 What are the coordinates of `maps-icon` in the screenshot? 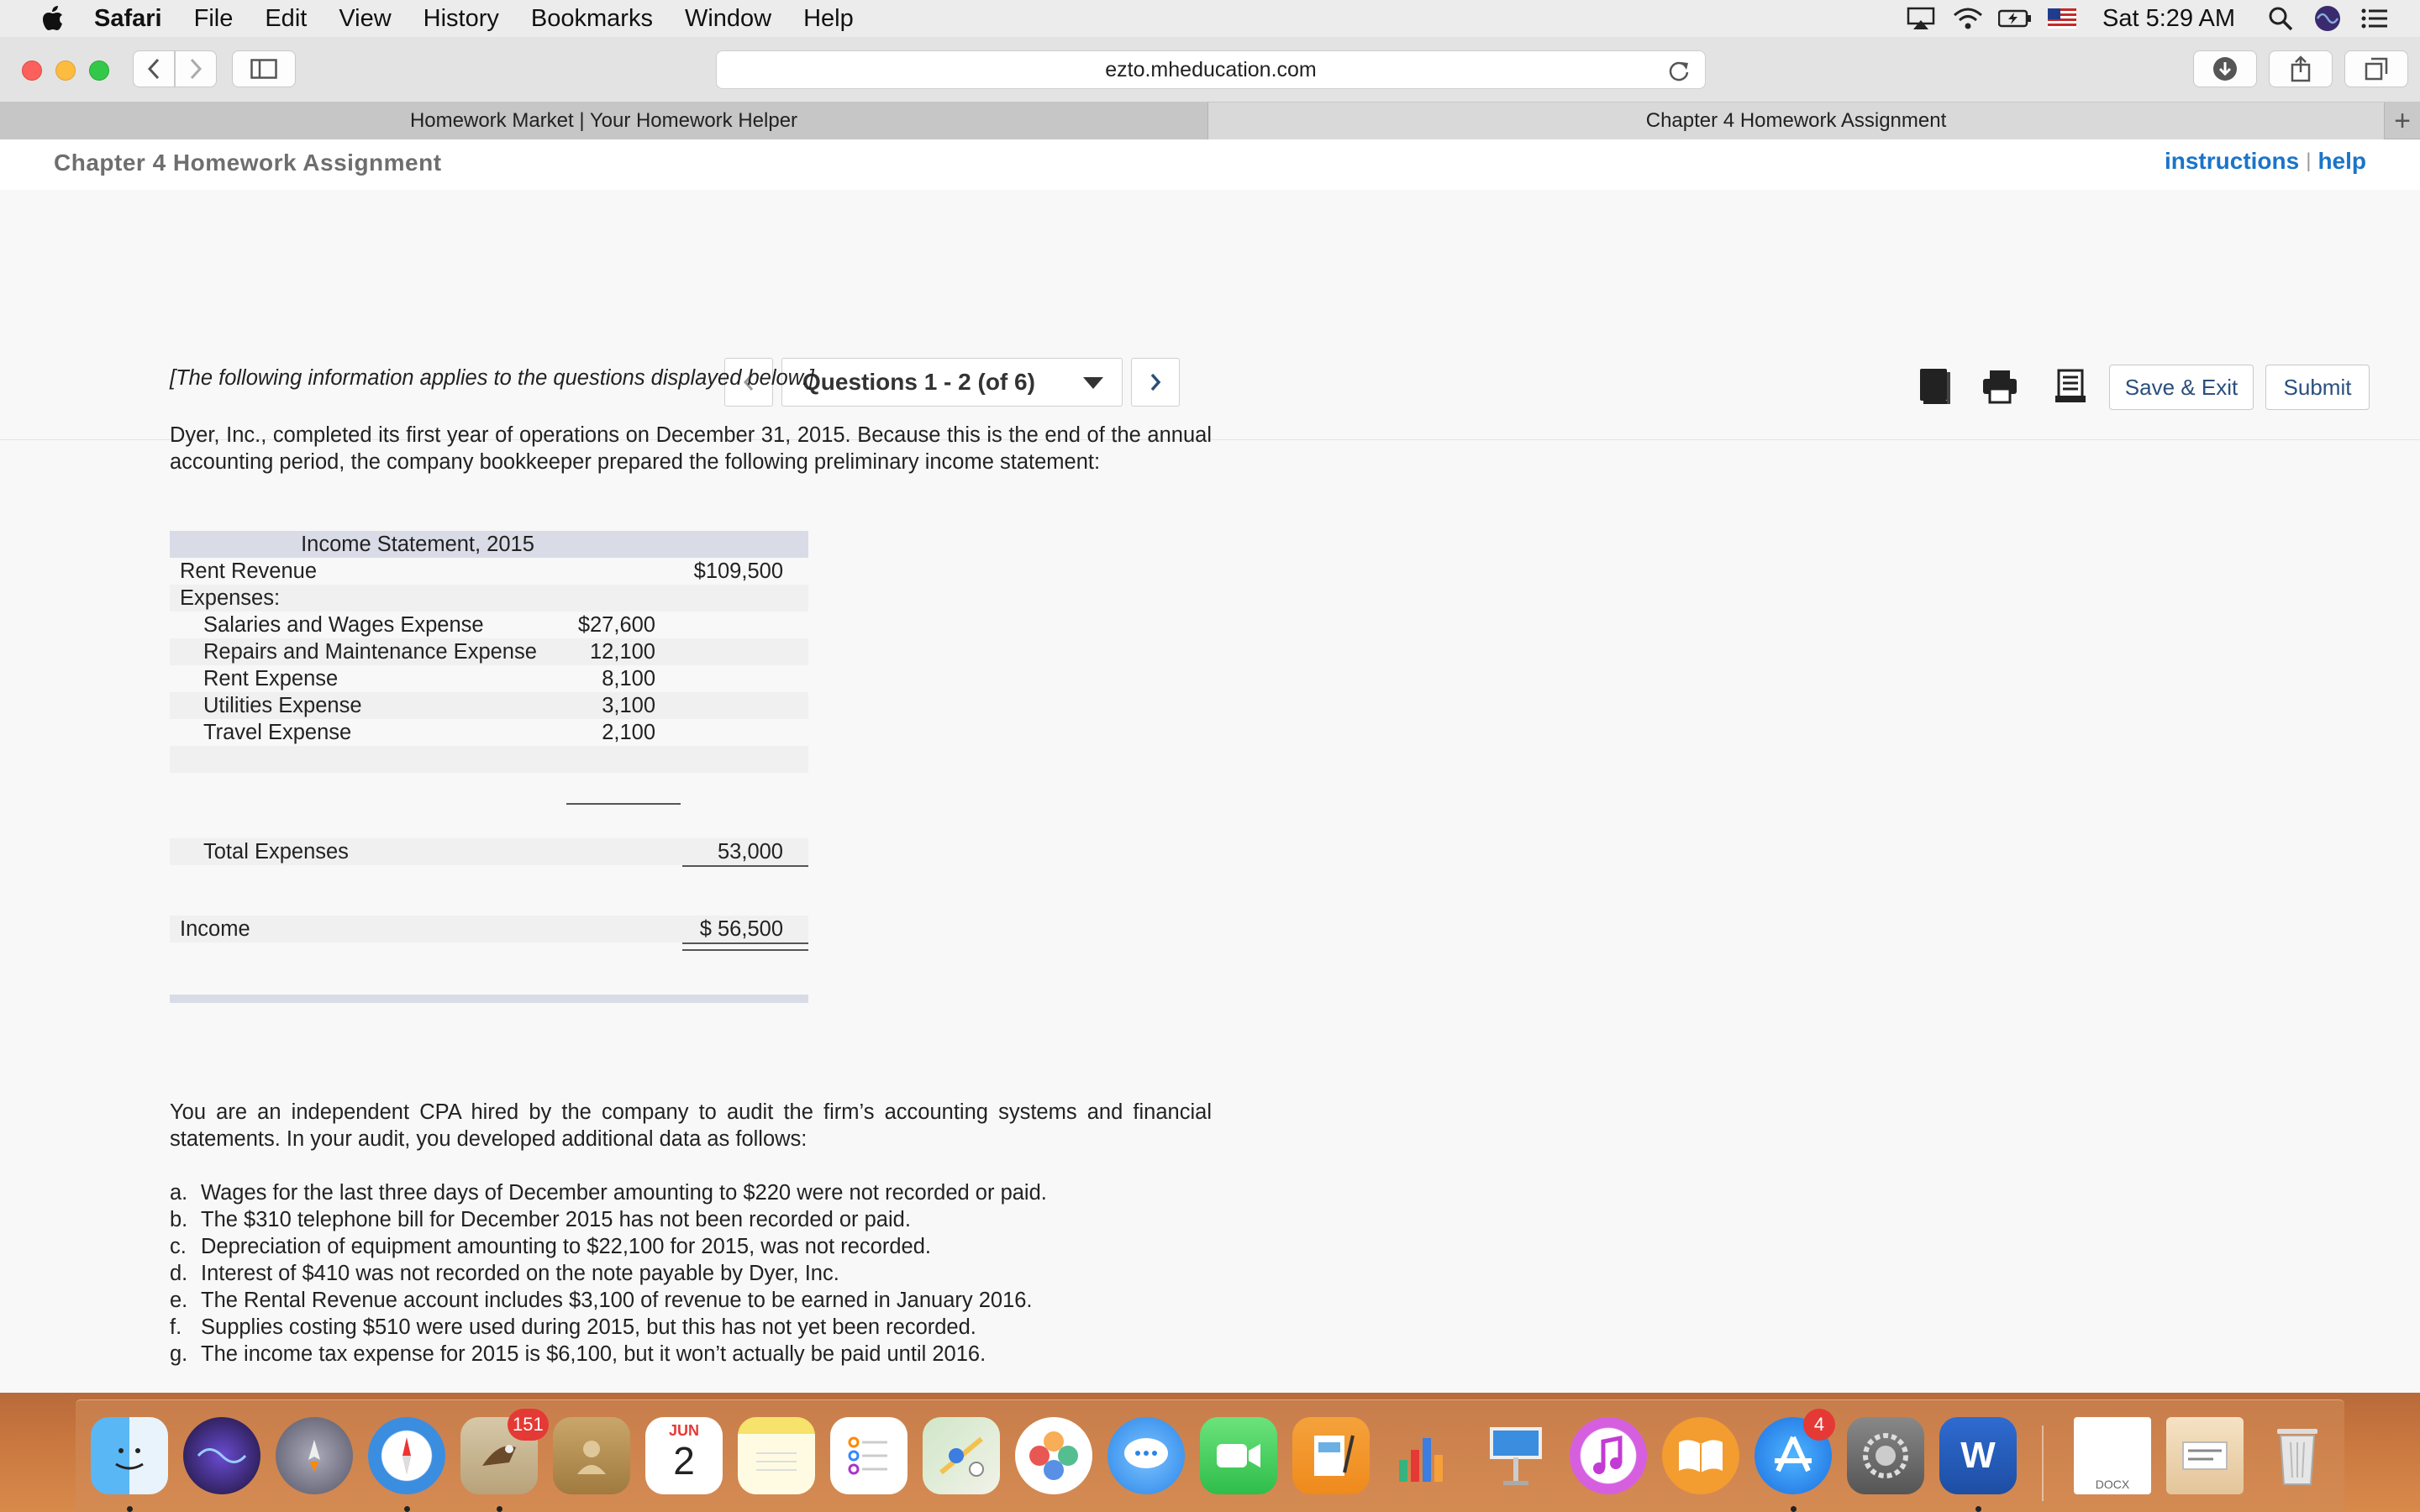 It's located at (961, 1455).